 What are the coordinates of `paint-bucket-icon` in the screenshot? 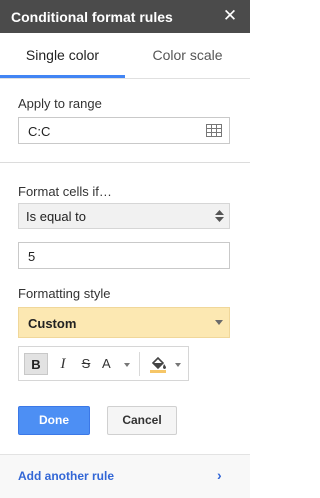 It's located at (158, 364).